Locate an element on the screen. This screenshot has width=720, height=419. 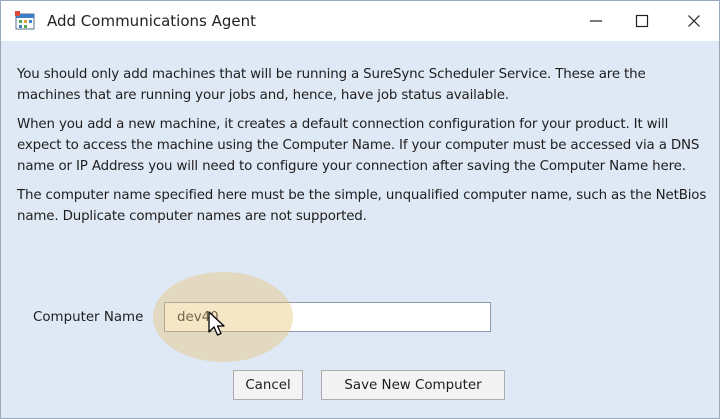
close-button is located at coordinates (694, 21).